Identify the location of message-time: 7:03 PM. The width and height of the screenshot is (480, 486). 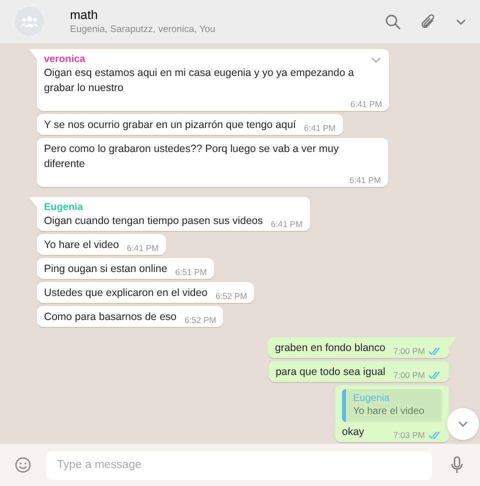
(409, 435).